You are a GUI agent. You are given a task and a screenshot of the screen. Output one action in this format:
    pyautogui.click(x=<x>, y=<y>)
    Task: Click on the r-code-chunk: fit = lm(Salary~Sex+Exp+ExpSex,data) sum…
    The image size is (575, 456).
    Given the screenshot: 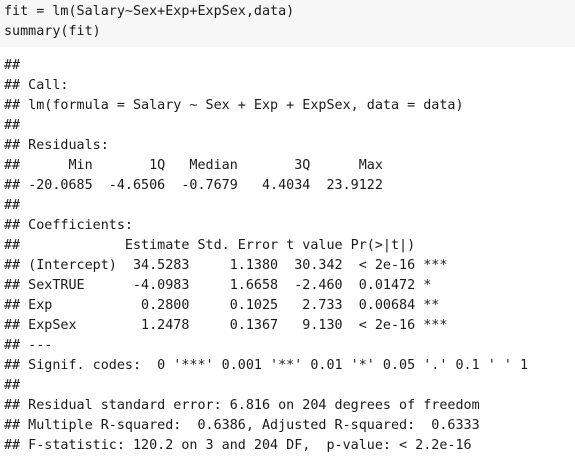 What is the action you would take?
    pyautogui.click(x=287, y=23)
    